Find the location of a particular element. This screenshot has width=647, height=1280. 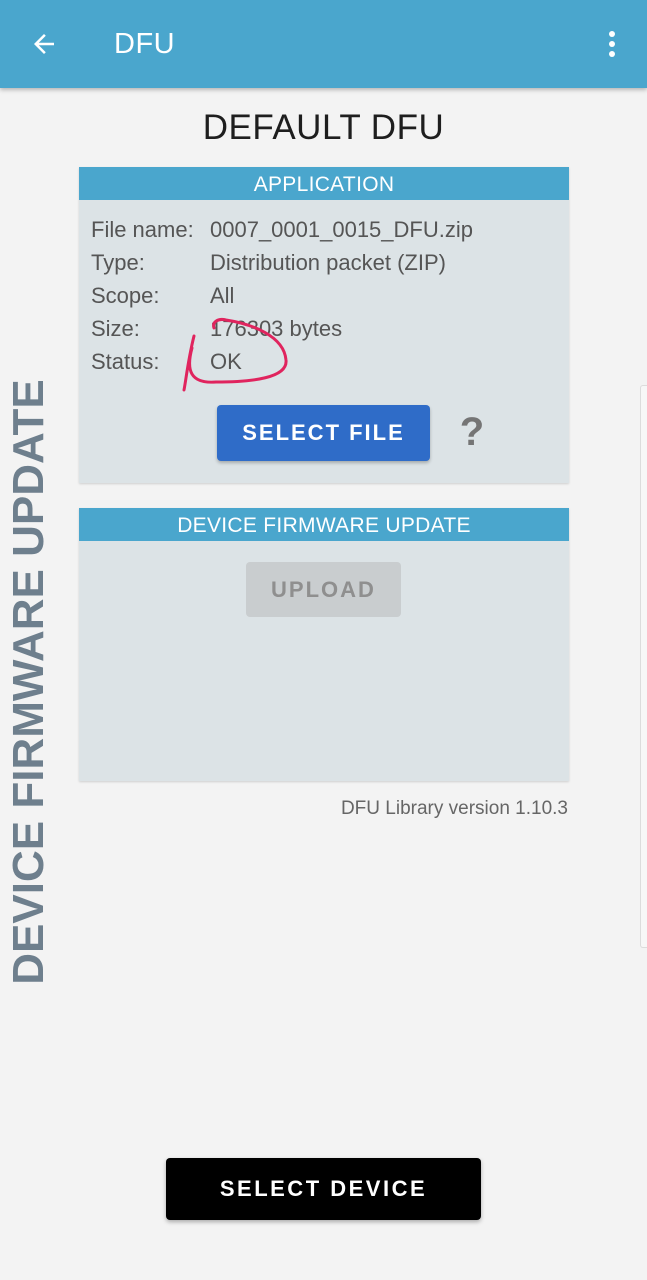

side-section-label: DEVICE FIRMWARE UPDATE is located at coordinates (28, 682).